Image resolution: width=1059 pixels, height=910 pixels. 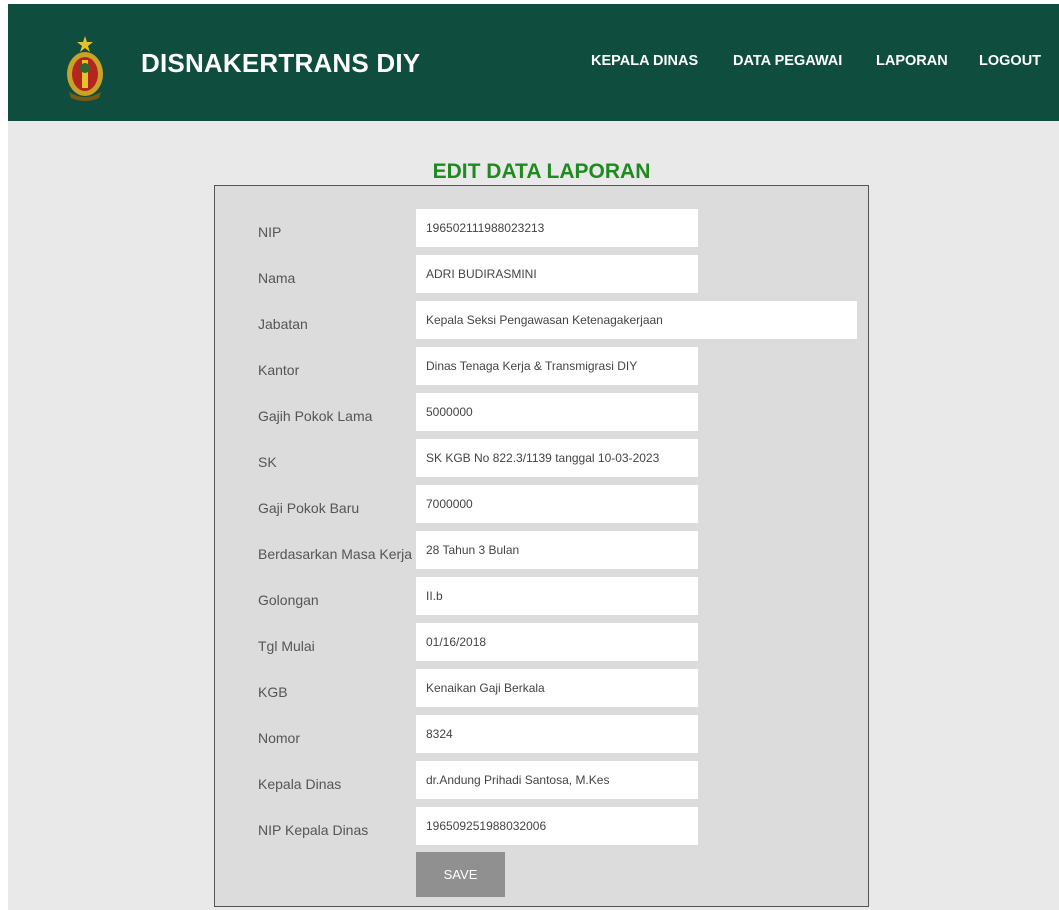 What do you see at coordinates (644, 61) in the screenshot?
I see `nav-kepala-dinas: KEPALA DINAS` at bounding box center [644, 61].